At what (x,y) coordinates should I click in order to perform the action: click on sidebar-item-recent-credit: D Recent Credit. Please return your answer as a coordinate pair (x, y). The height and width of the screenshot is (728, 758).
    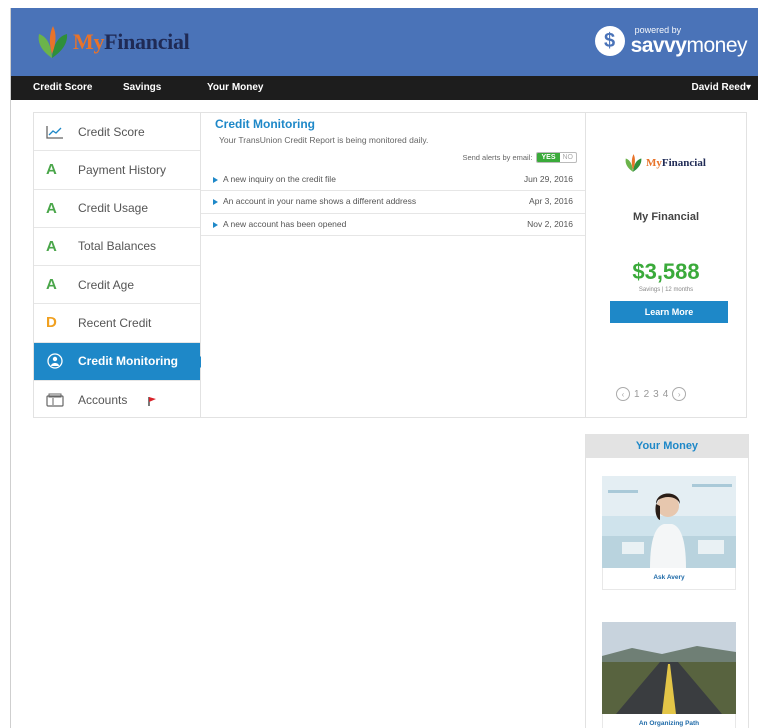
    Looking at the image, I should click on (117, 323).